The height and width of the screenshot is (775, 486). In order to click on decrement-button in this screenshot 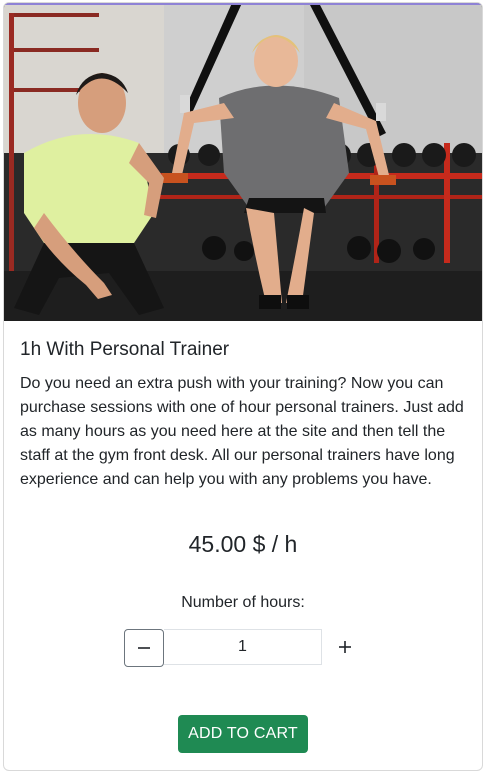, I will do `click(144, 648)`.